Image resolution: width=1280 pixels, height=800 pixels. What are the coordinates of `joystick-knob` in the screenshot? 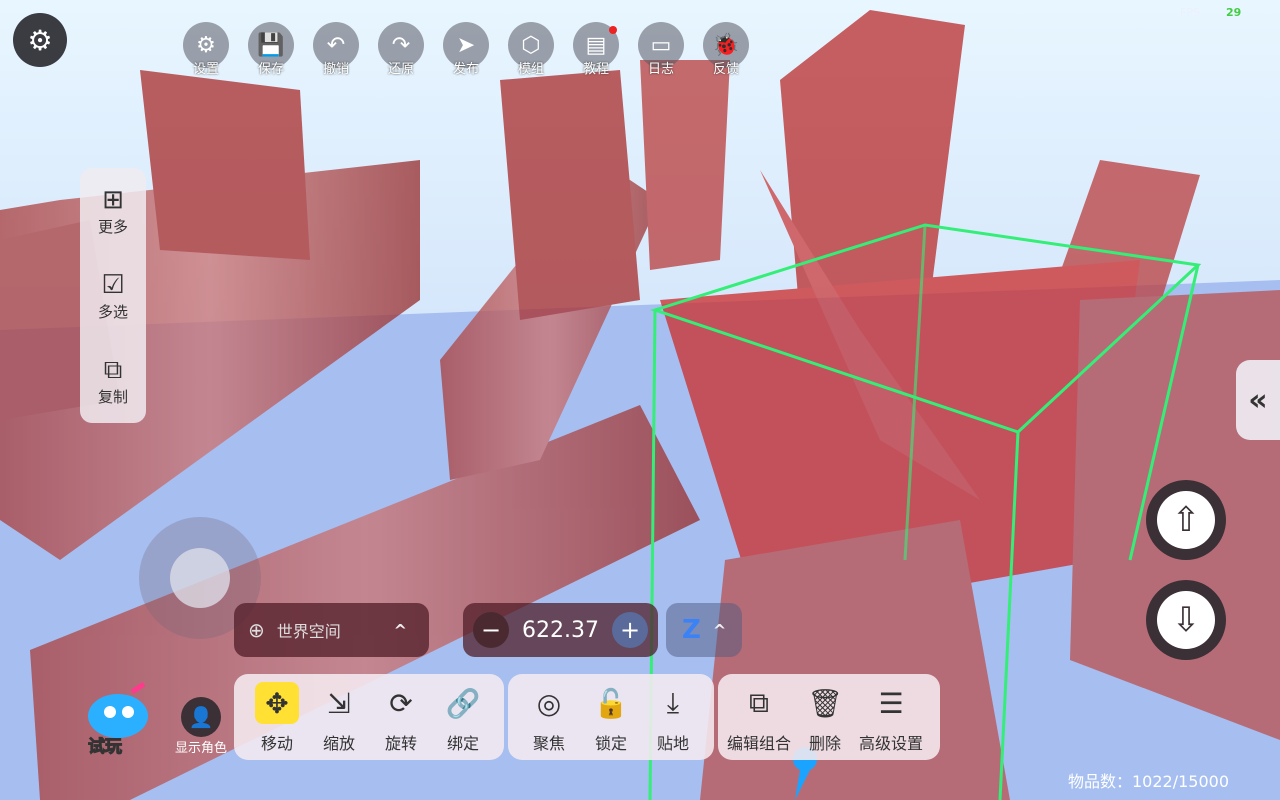 It's located at (200, 578).